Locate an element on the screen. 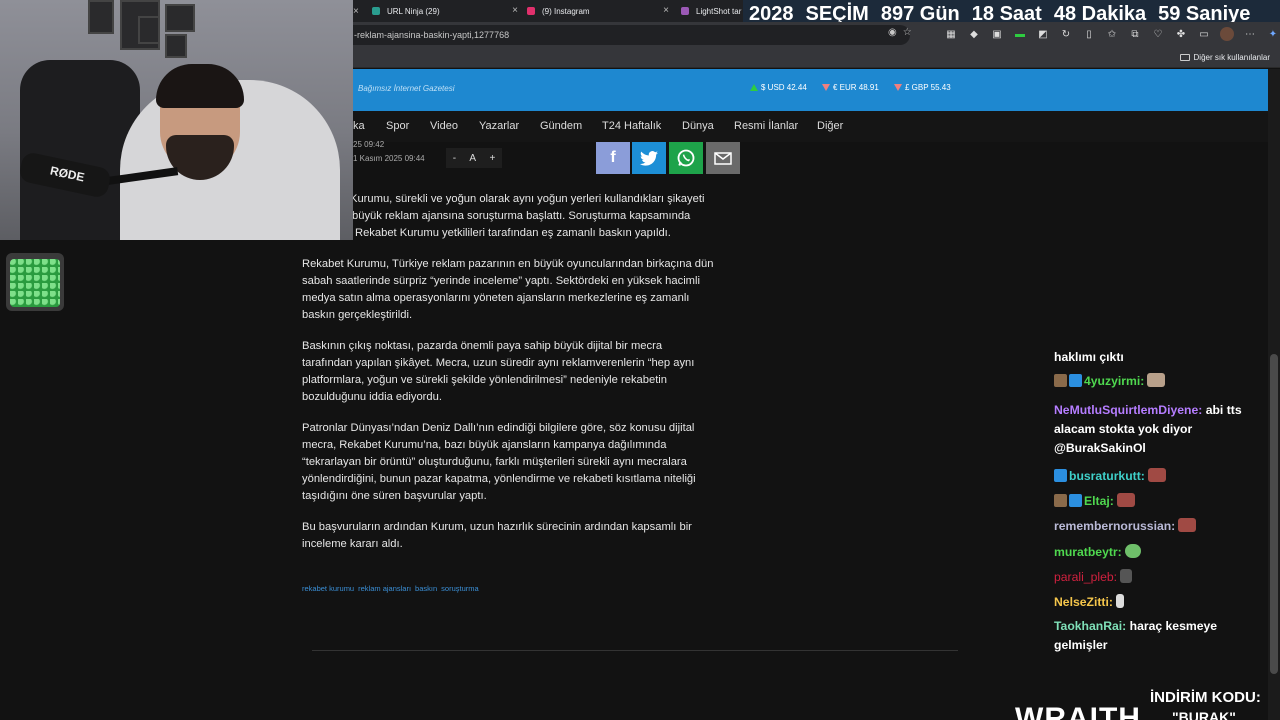 This screenshot has height=720, width=1280. nav-item-diger: Diğer is located at coordinates (830, 126).